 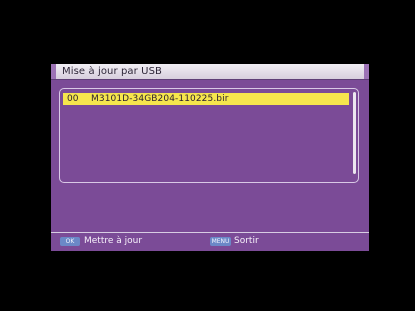 What do you see at coordinates (220, 241) in the screenshot?
I see `menu-key-icon: MENU` at bounding box center [220, 241].